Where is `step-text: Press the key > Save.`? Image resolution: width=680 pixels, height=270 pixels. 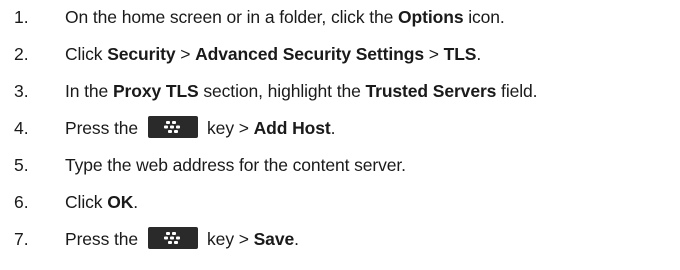 step-text: Press the key > Save. is located at coordinates (182, 238).